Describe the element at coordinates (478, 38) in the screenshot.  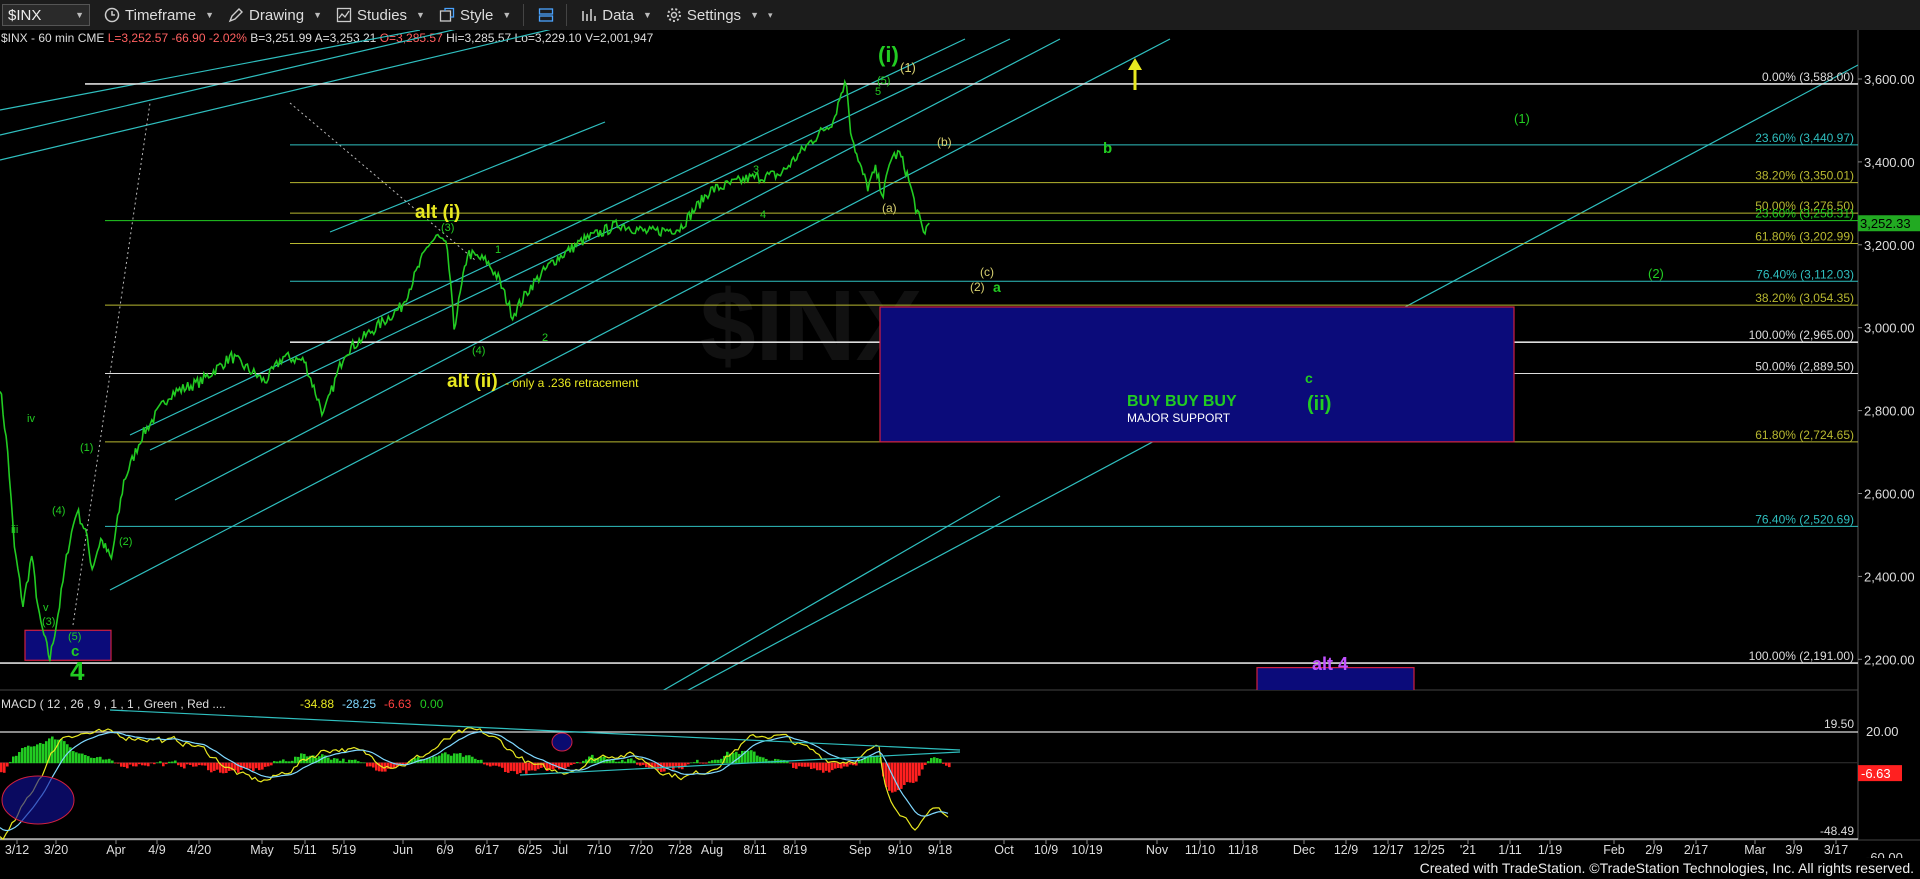
I see `quote-high: Hi=3,285.57` at that location.